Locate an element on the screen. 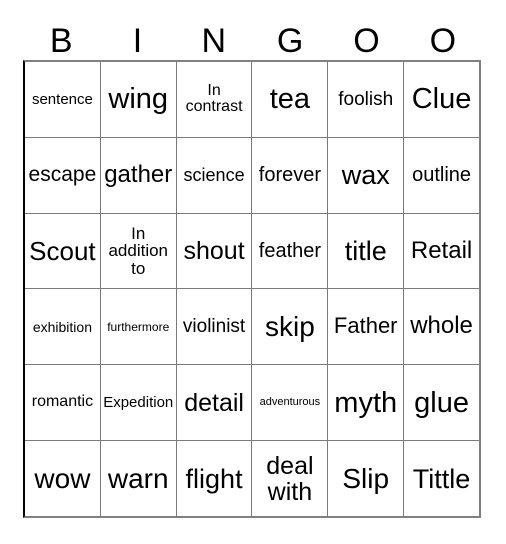 Image resolution: width=506 pixels, height=544 pixels. bingo-cell-label: title is located at coordinates (365, 251).